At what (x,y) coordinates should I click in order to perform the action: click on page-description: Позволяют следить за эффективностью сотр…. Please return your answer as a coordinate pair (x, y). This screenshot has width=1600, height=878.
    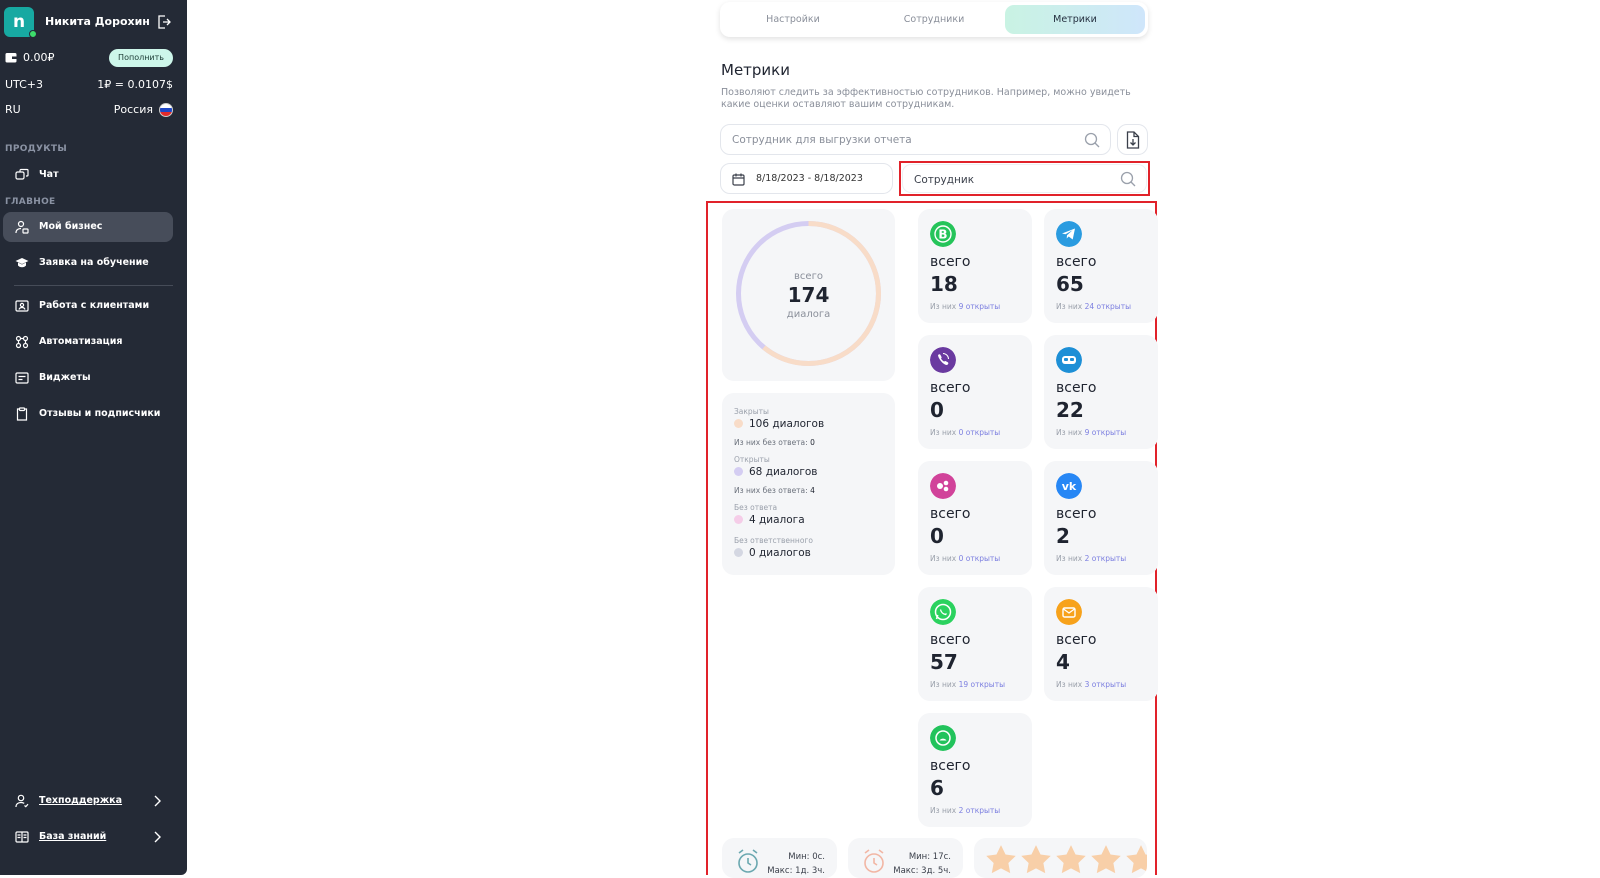
    Looking at the image, I should click on (926, 98).